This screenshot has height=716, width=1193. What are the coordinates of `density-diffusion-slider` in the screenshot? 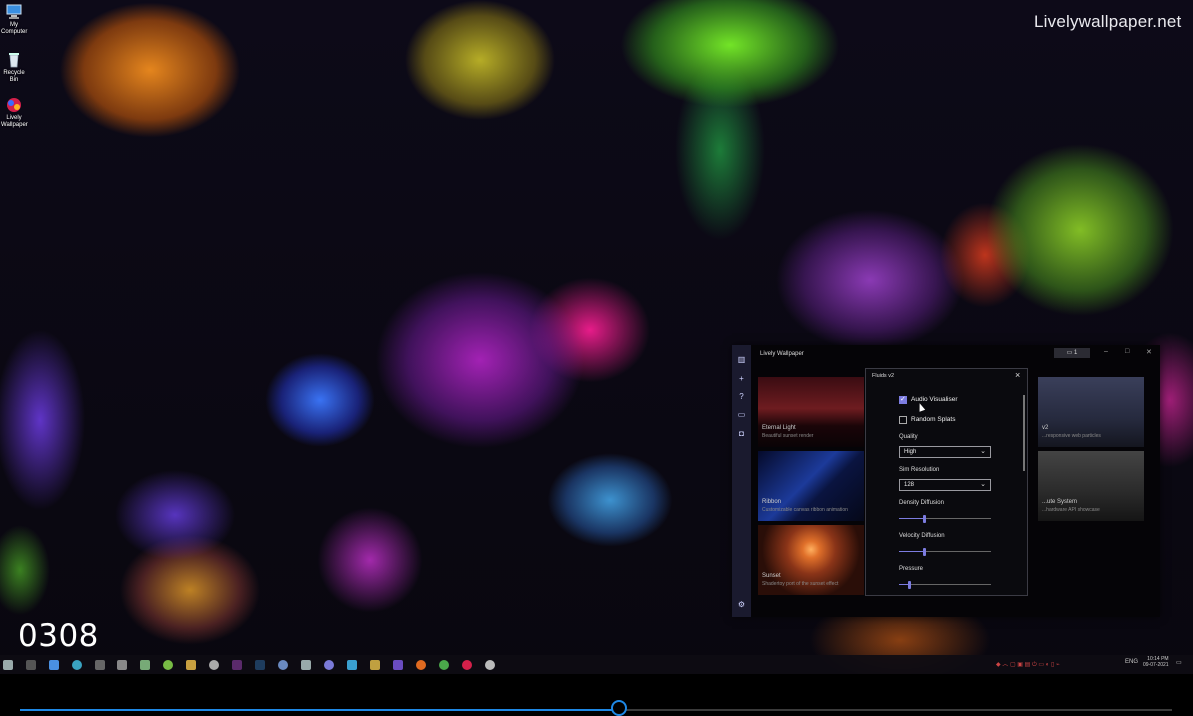 It's located at (945, 519).